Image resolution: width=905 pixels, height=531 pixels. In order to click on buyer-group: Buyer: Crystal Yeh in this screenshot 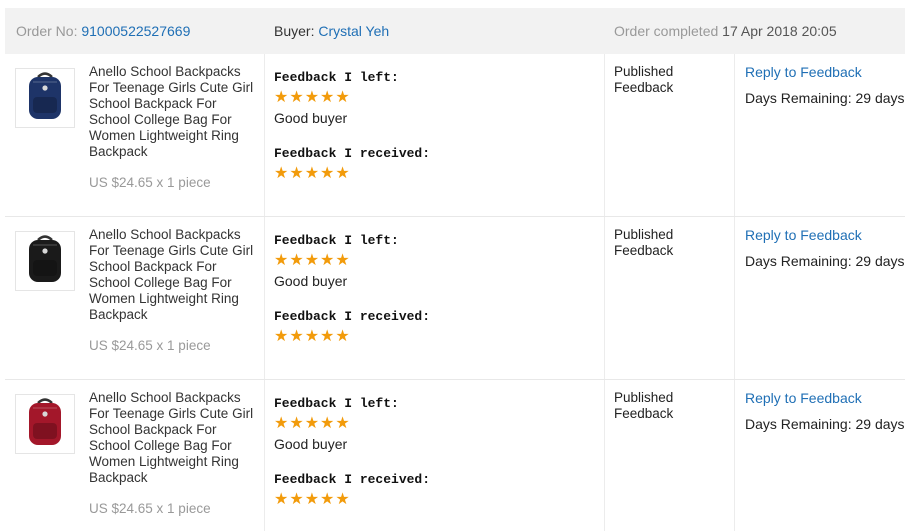, I will do `click(331, 31)`.